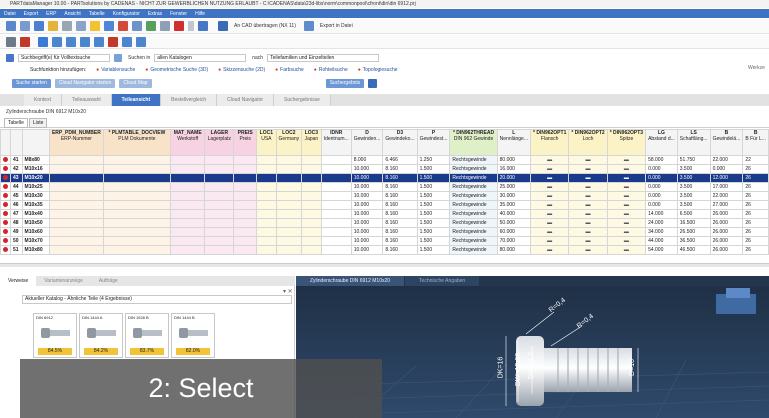 The width and height of the screenshot is (769, 418). What do you see at coordinates (16, 241) in the screenshot?
I see `table-cell: 50` at bounding box center [16, 241].